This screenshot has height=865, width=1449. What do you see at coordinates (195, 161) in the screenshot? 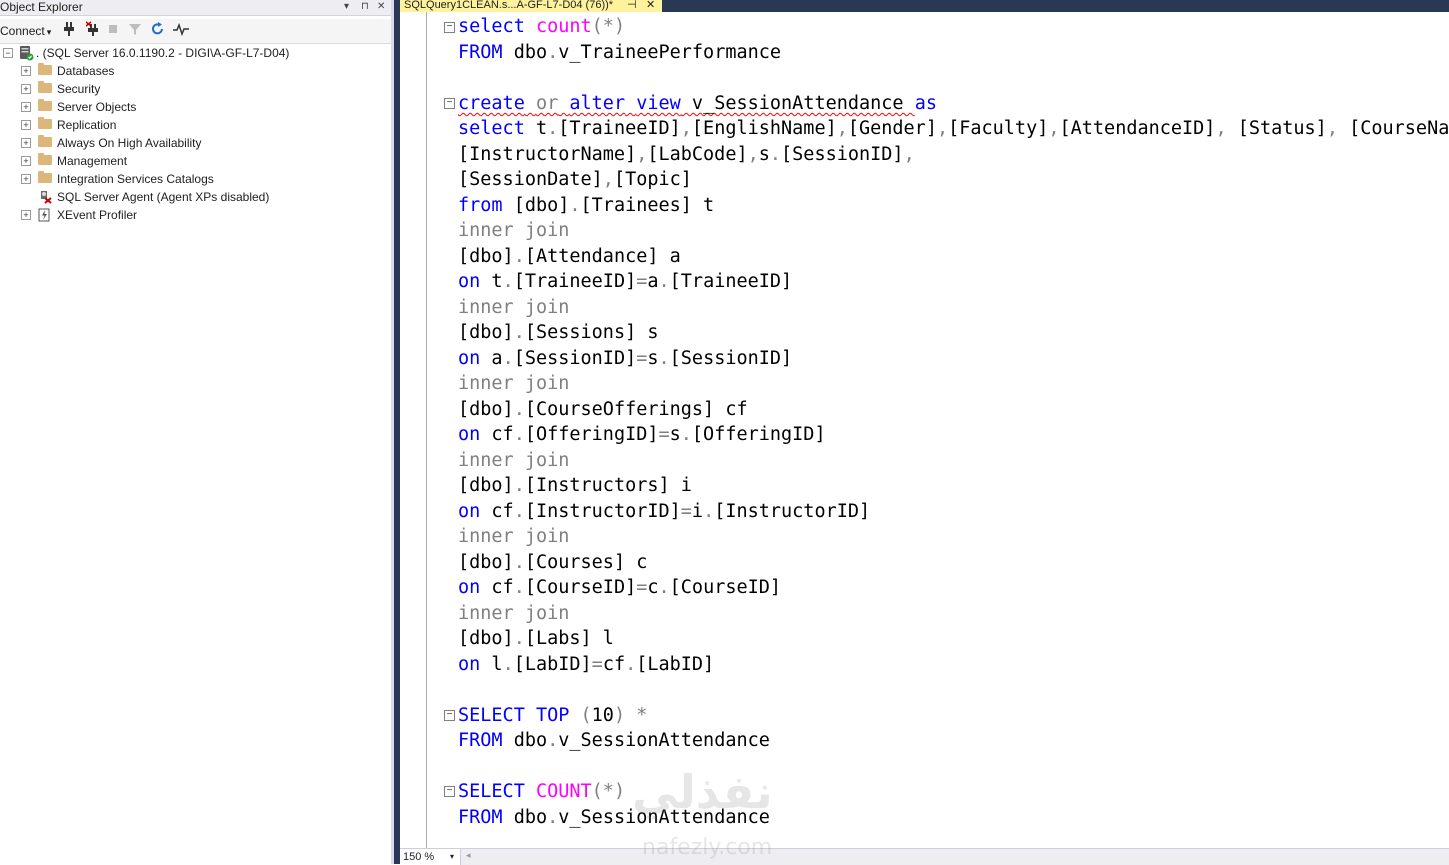
I see `tree-item-management: + Management` at bounding box center [195, 161].